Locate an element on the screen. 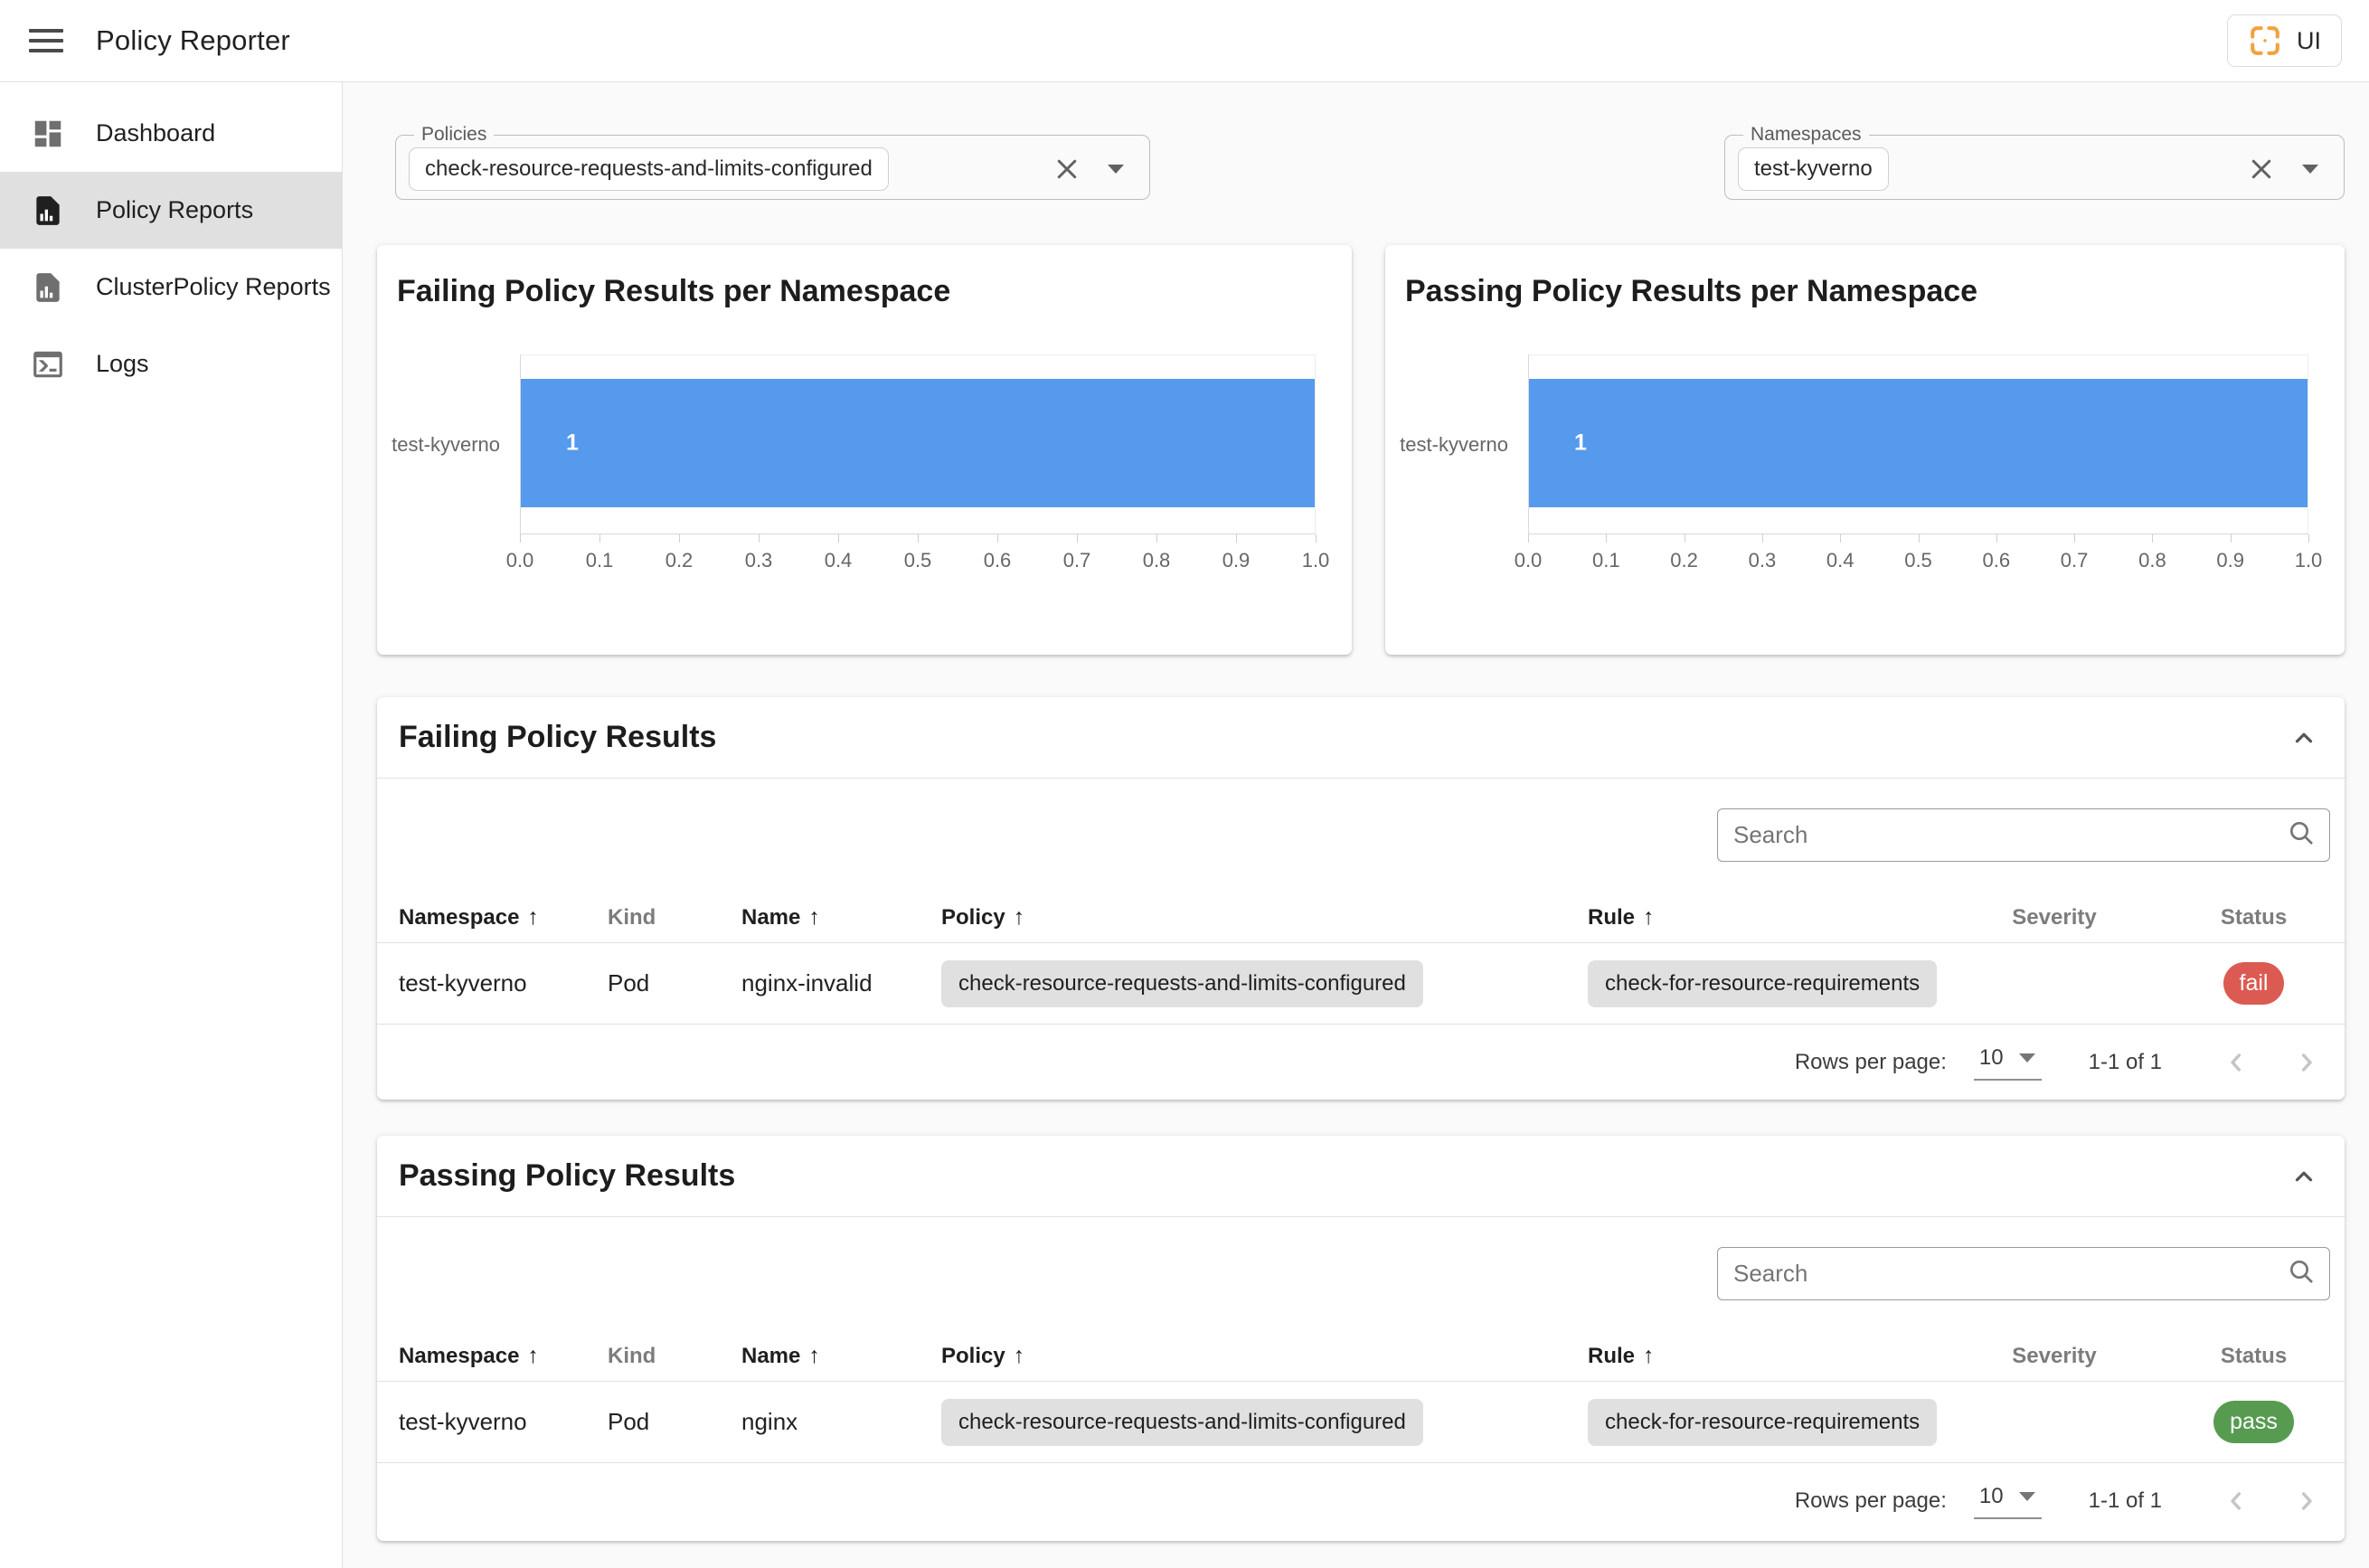  section-title: Passing Policy Results is located at coordinates (567, 1175).